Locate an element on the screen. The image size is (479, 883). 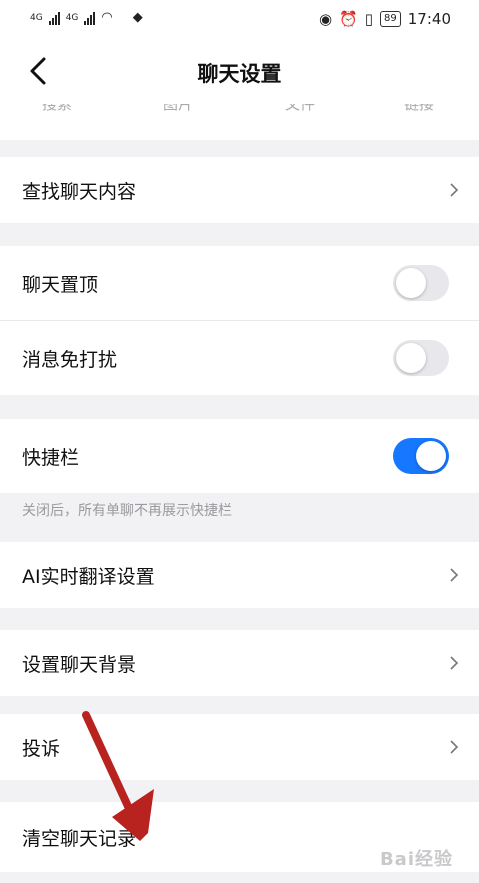
chat-background-row: 设置聊天背景 is located at coordinates (239, 663).